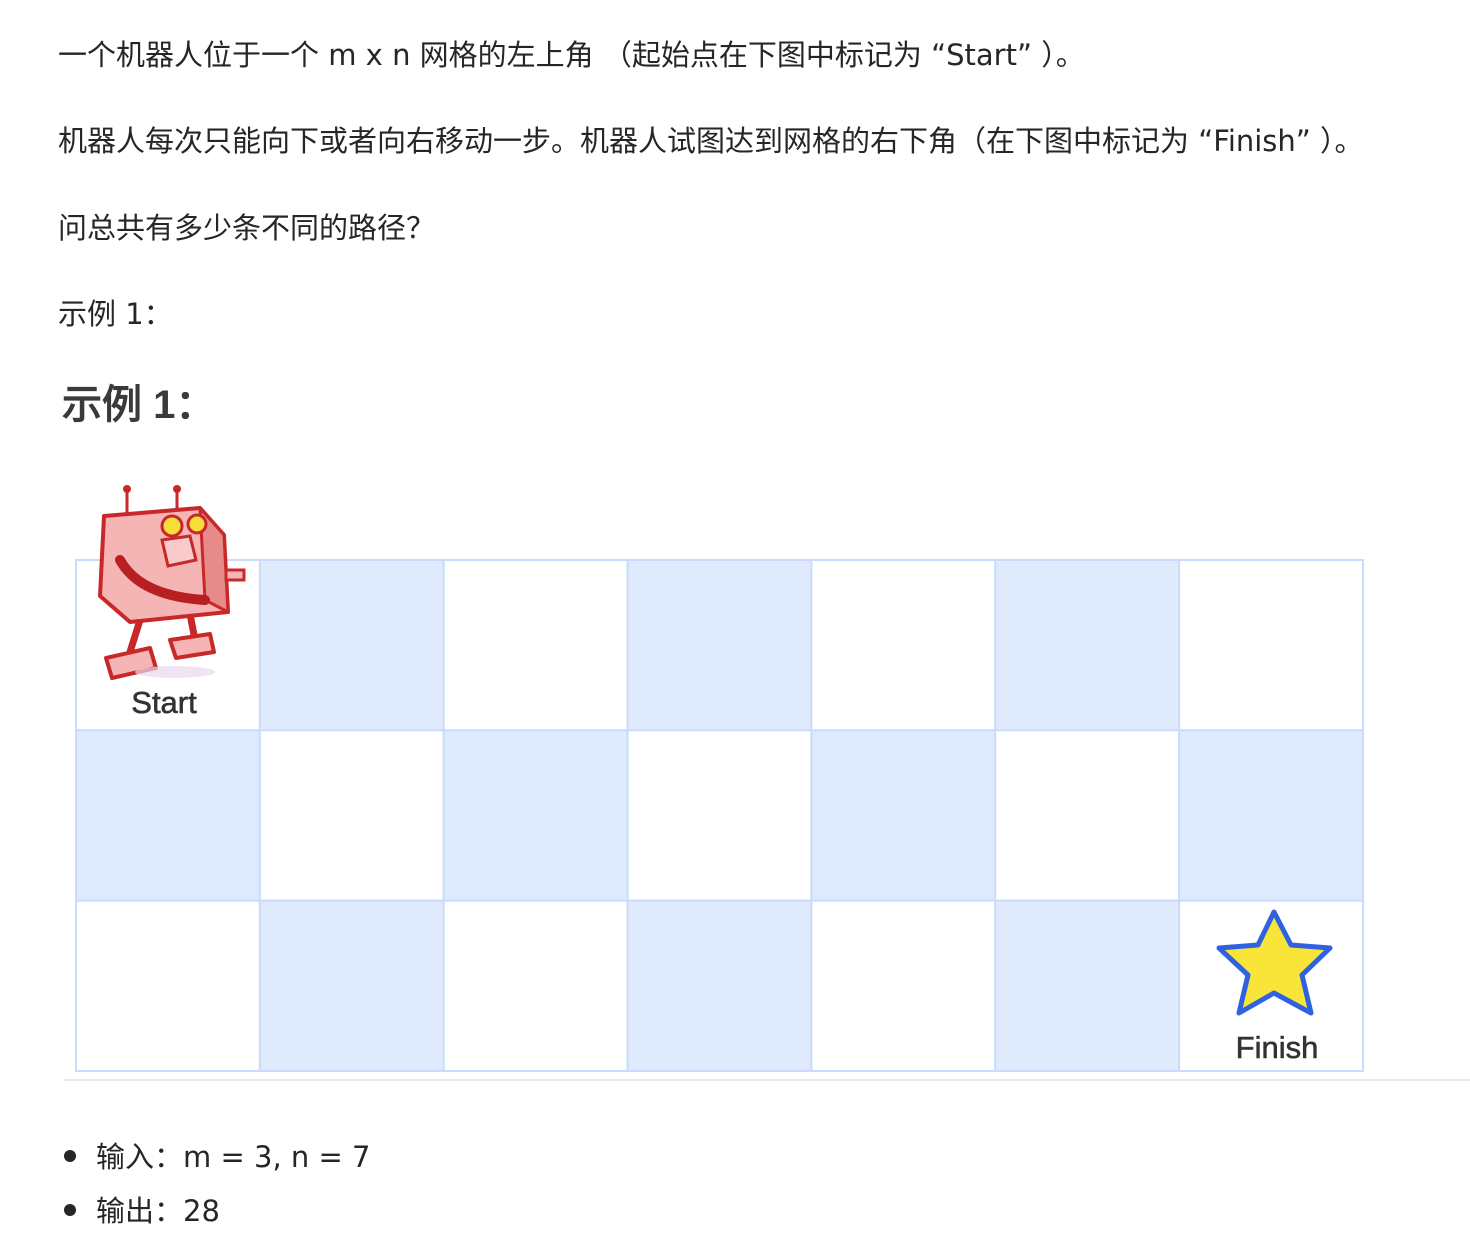 The width and height of the screenshot is (1470, 1234). Describe the element at coordinates (277, 1157) in the screenshot. I see `input-value: m = 3, n = 7` at that location.